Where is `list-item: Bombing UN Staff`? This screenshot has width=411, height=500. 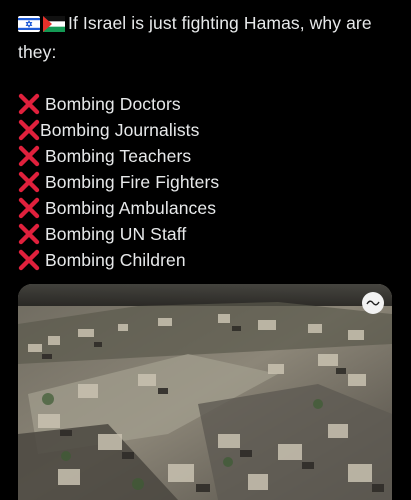 list-item: Bombing UN Staff is located at coordinates (209, 234).